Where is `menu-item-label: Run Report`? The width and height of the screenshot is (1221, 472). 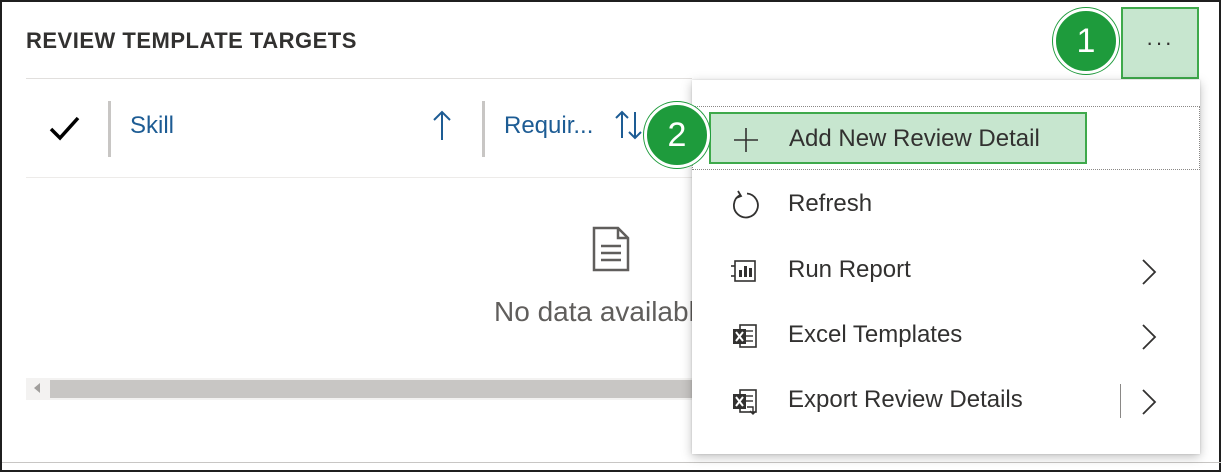 menu-item-label: Run Report is located at coordinates (849, 269).